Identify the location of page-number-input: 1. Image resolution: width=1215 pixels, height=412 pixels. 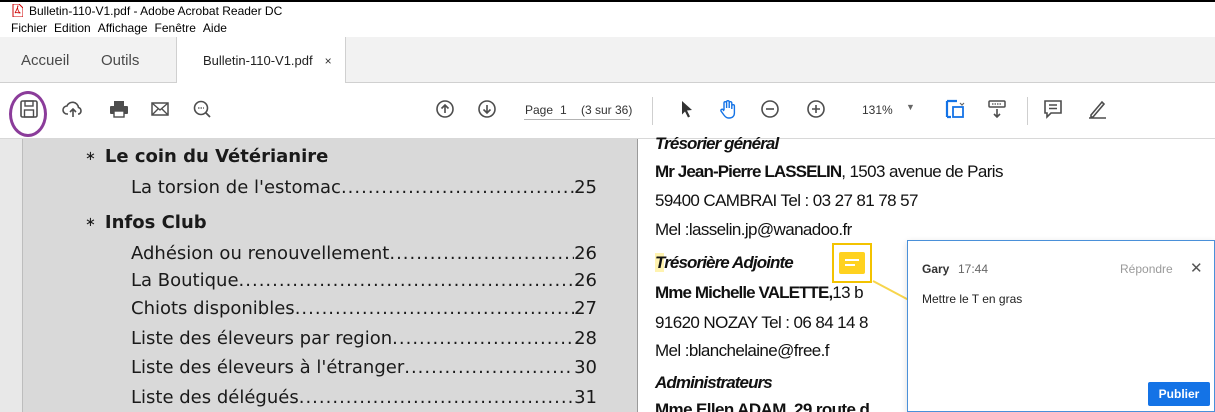
(563, 110).